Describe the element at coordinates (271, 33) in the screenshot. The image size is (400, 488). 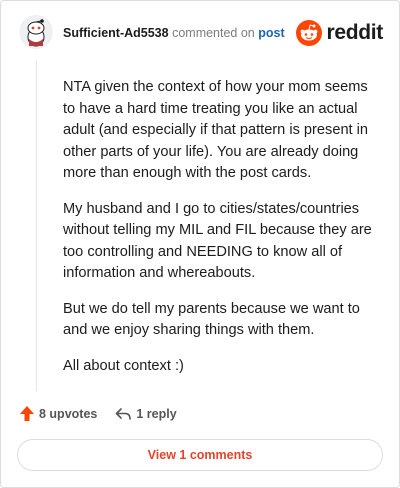
I see `post-link: post` at that location.